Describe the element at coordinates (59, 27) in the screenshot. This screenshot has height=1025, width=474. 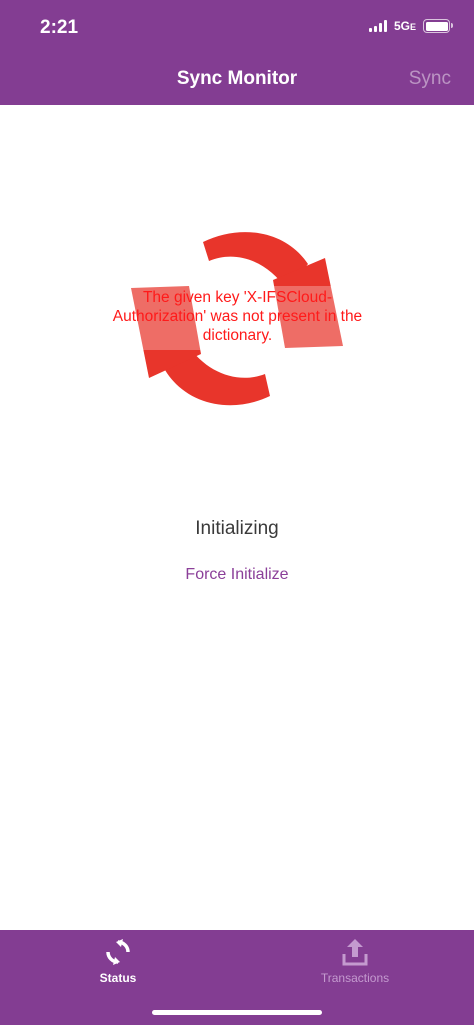
I see `status-time: 2:21` at that location.